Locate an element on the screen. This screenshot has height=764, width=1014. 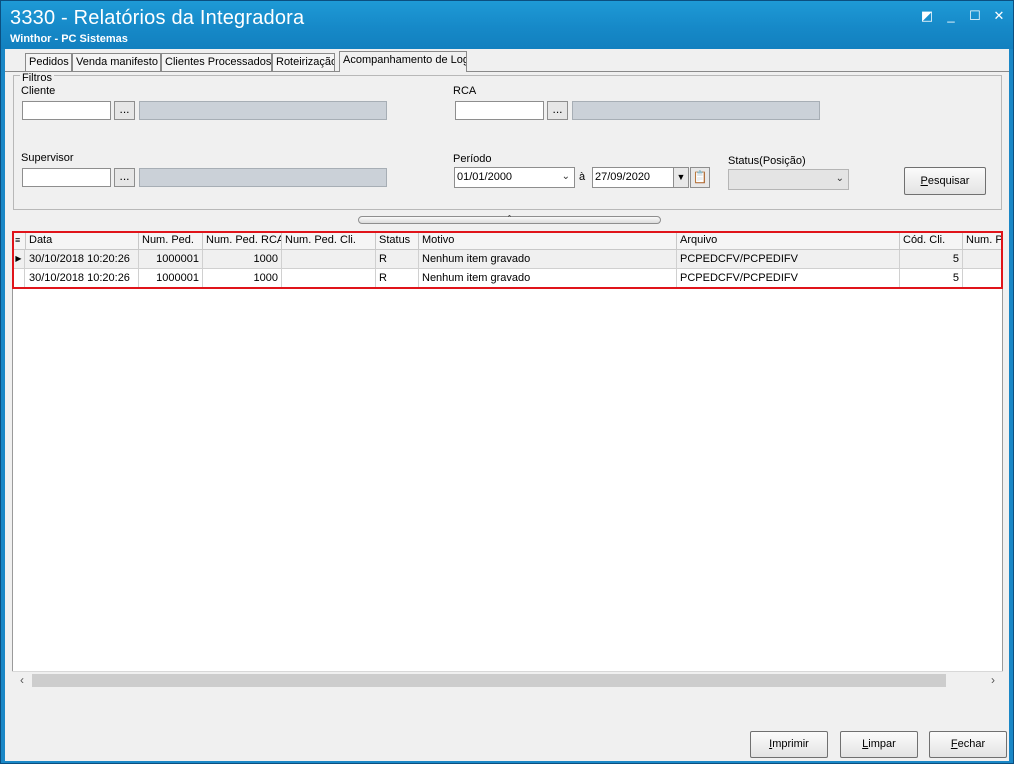
column-chooser-icon: ≡ is located at coordinates (19, 241).